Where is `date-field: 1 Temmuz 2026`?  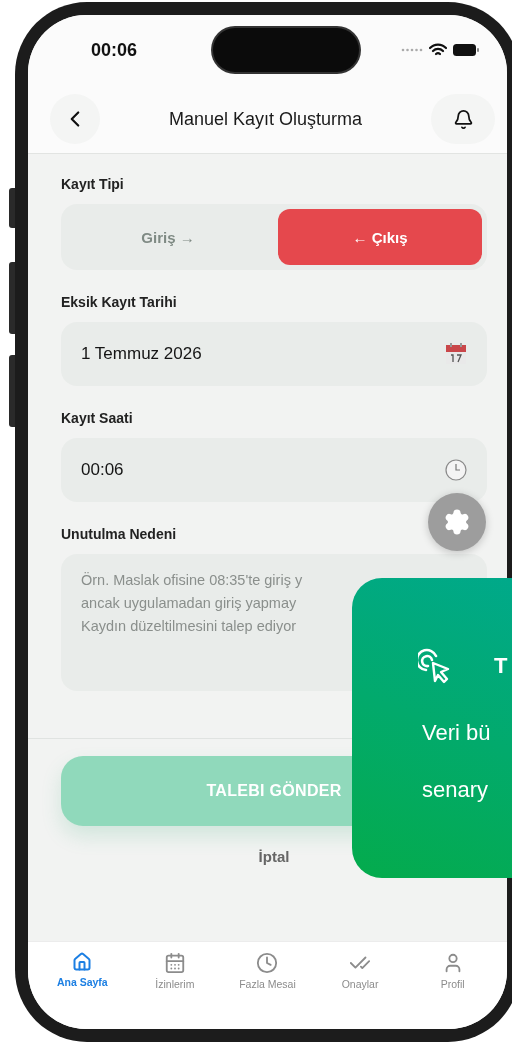 date-field: 1 Temmuz 2026 is located at coordinates (274, 354).